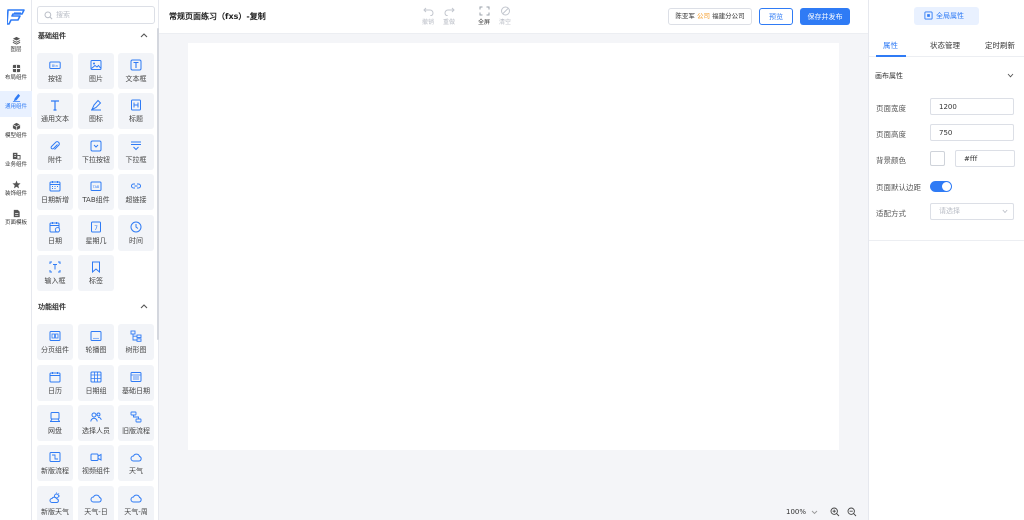 The image size is (1024, 520). I want to click on component-tile-time: 时间, so click(136, 233).